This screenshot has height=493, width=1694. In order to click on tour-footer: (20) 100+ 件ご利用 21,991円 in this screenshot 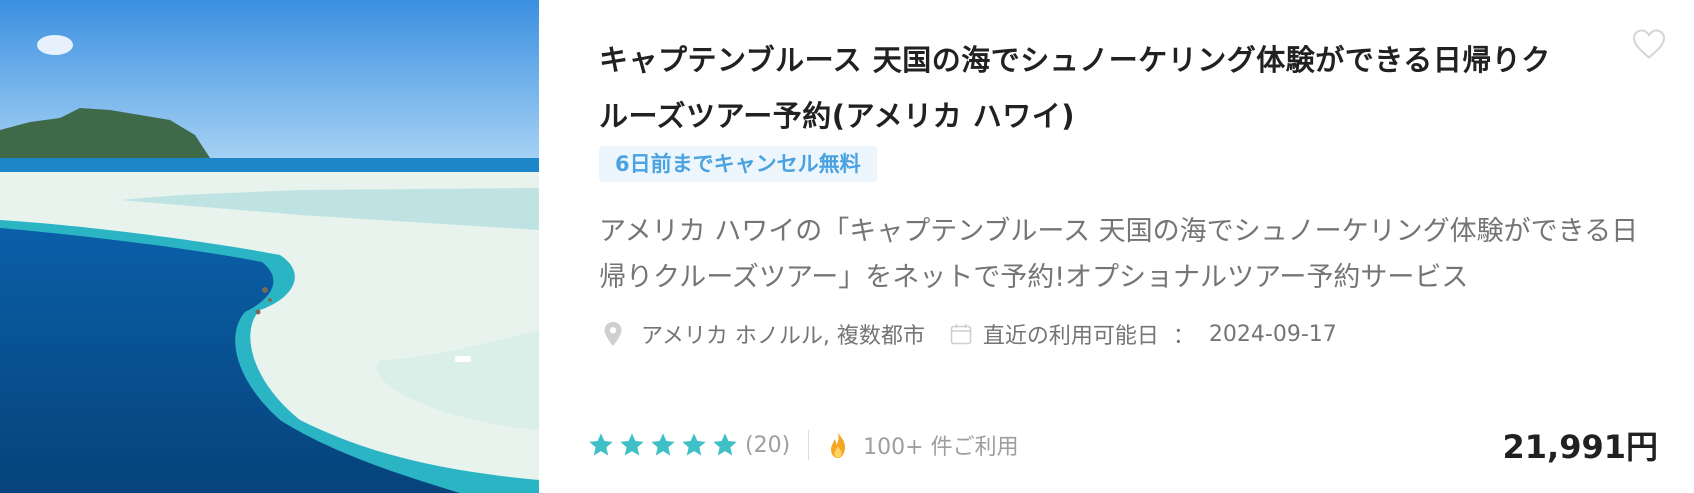, I will do `click(1122, 445)`.